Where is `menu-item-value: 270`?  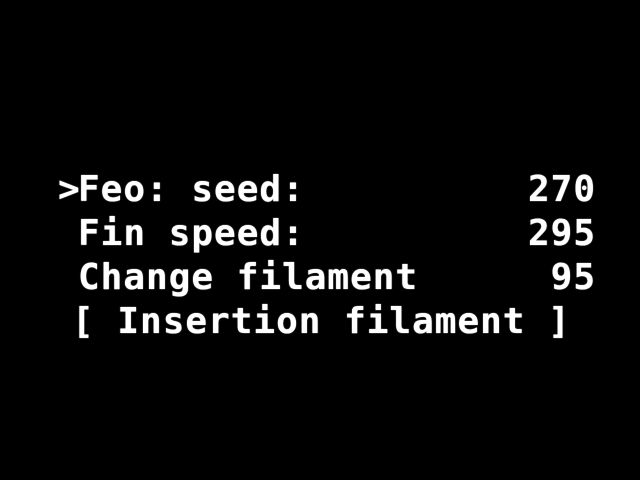 menu-item-value: 270 is located at coordinates (561, 189).